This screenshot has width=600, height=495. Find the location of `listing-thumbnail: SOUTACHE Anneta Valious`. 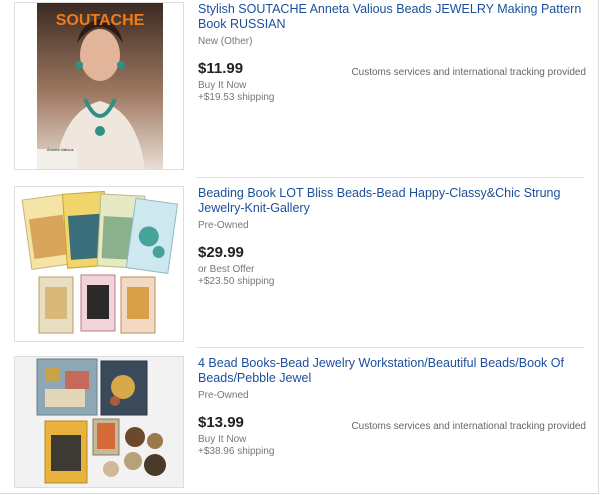

listing-thumbnail: SOUTACHE Anneta Valious is located at coordinates (99, 86).